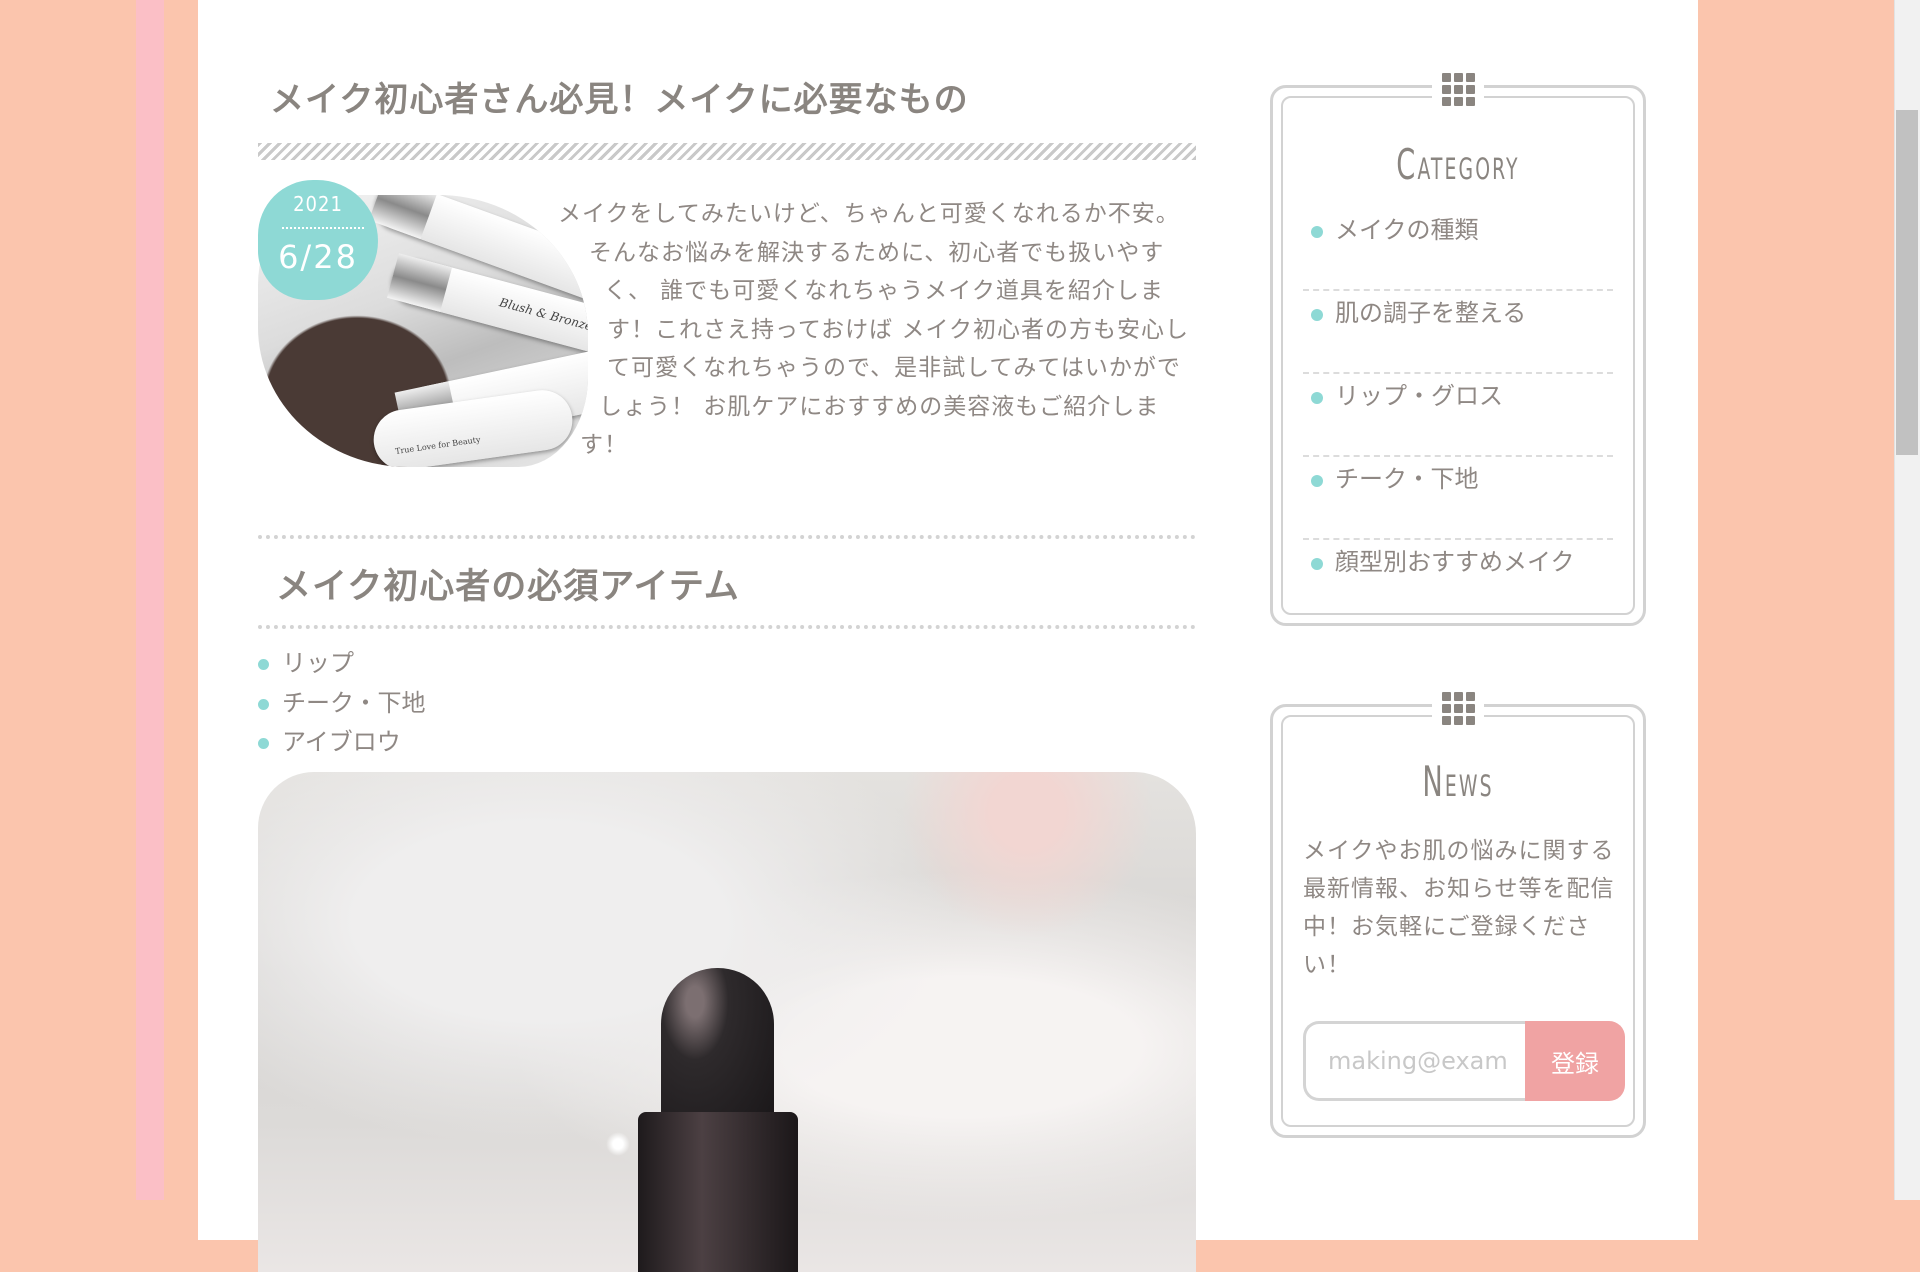 This screenshot has width=1920, height=1272. I want to click on date-divider, so click(323, 228).